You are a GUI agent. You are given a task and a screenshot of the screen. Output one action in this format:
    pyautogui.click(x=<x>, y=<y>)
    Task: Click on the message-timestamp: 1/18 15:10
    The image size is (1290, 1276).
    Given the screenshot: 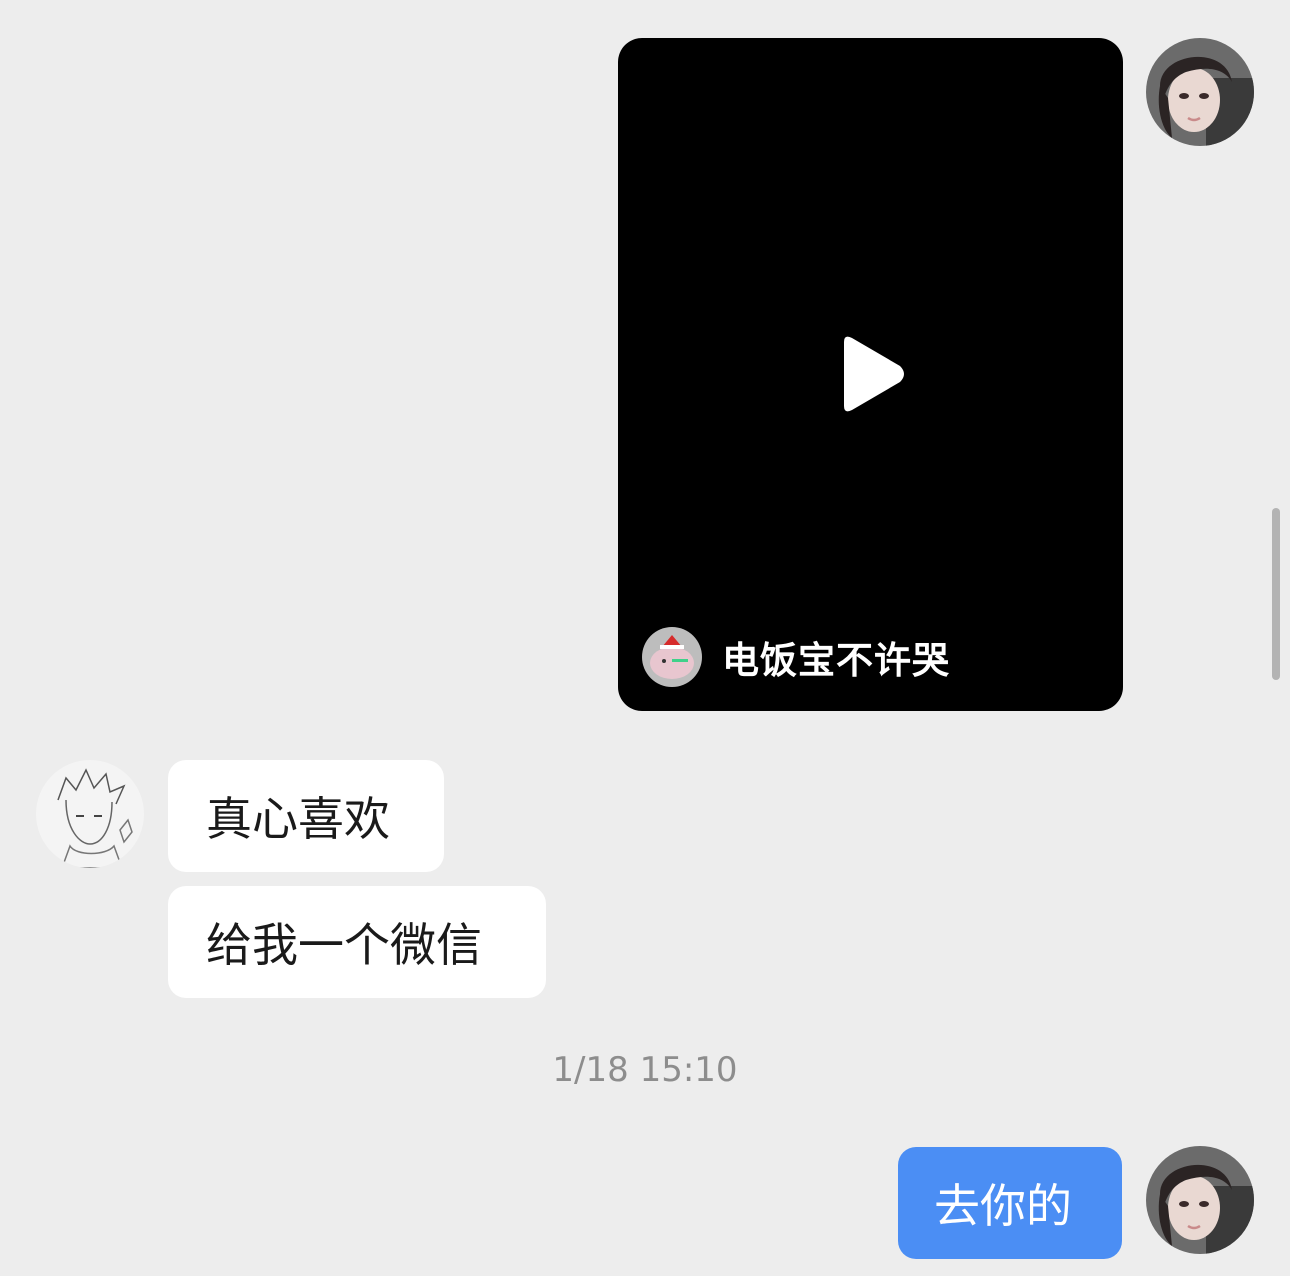 What is the action you would take?
    pyautogui.click(x=645, y=1070)
    